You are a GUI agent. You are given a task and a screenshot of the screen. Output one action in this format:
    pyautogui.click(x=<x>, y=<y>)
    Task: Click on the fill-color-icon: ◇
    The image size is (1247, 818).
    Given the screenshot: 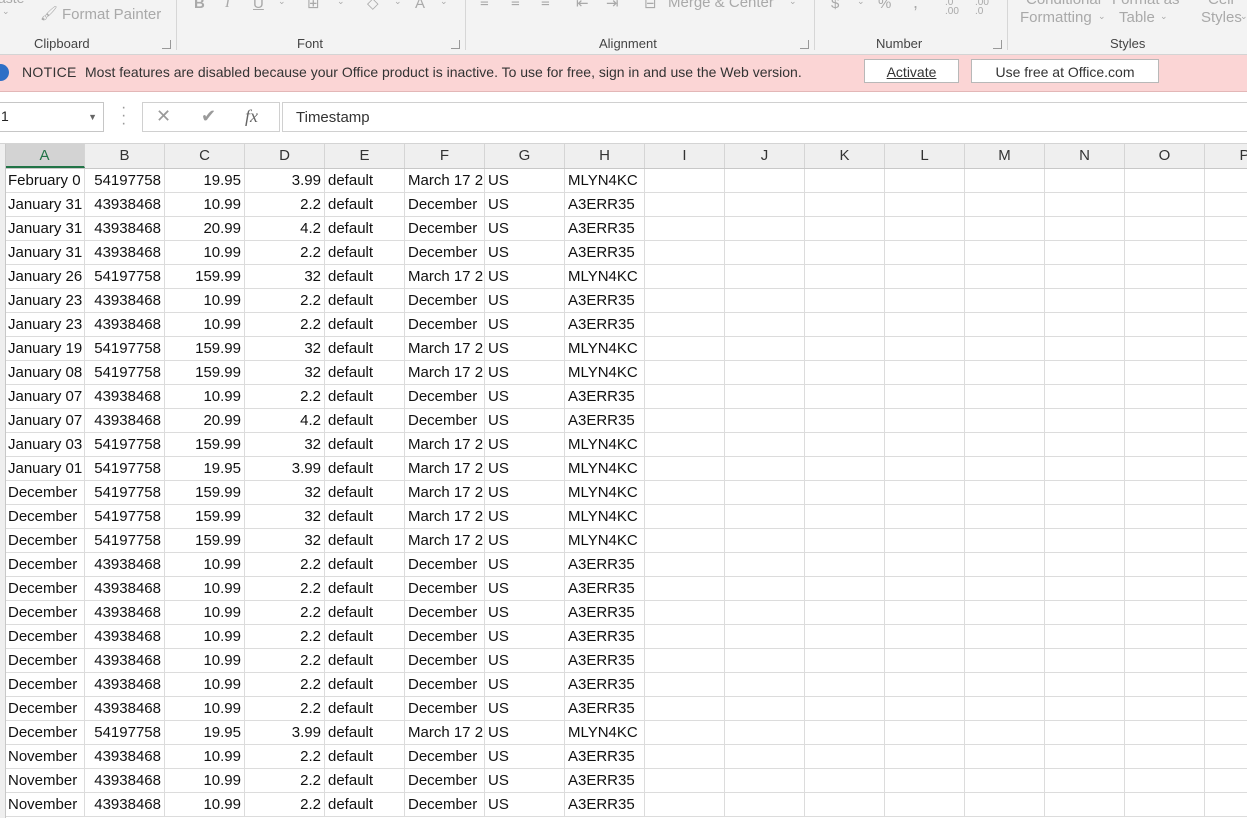 What is the action you would take?
    pyautogui.click(x=373, y=6)
    